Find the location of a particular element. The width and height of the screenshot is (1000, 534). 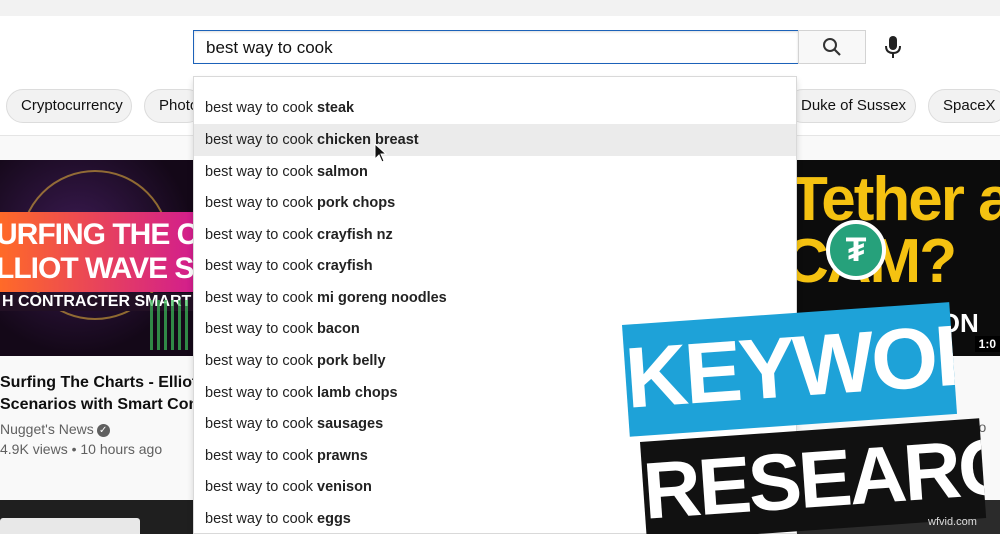

video-title-line: Scenarios with Smart Con is located at coordinates (96, 404).